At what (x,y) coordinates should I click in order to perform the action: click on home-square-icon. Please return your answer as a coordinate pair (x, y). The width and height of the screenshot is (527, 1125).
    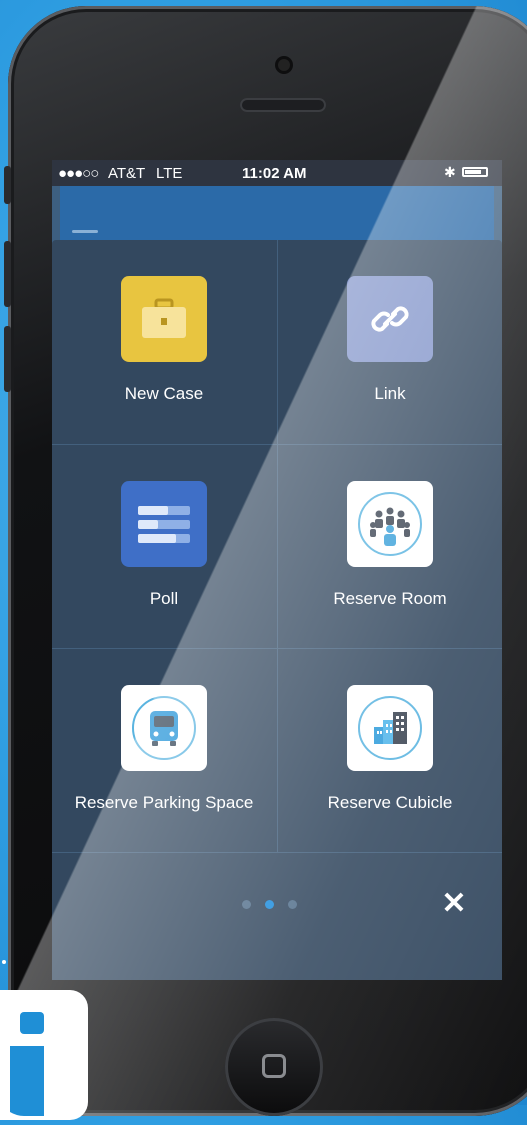
    Looking at the image, I should click on (274, 1066).